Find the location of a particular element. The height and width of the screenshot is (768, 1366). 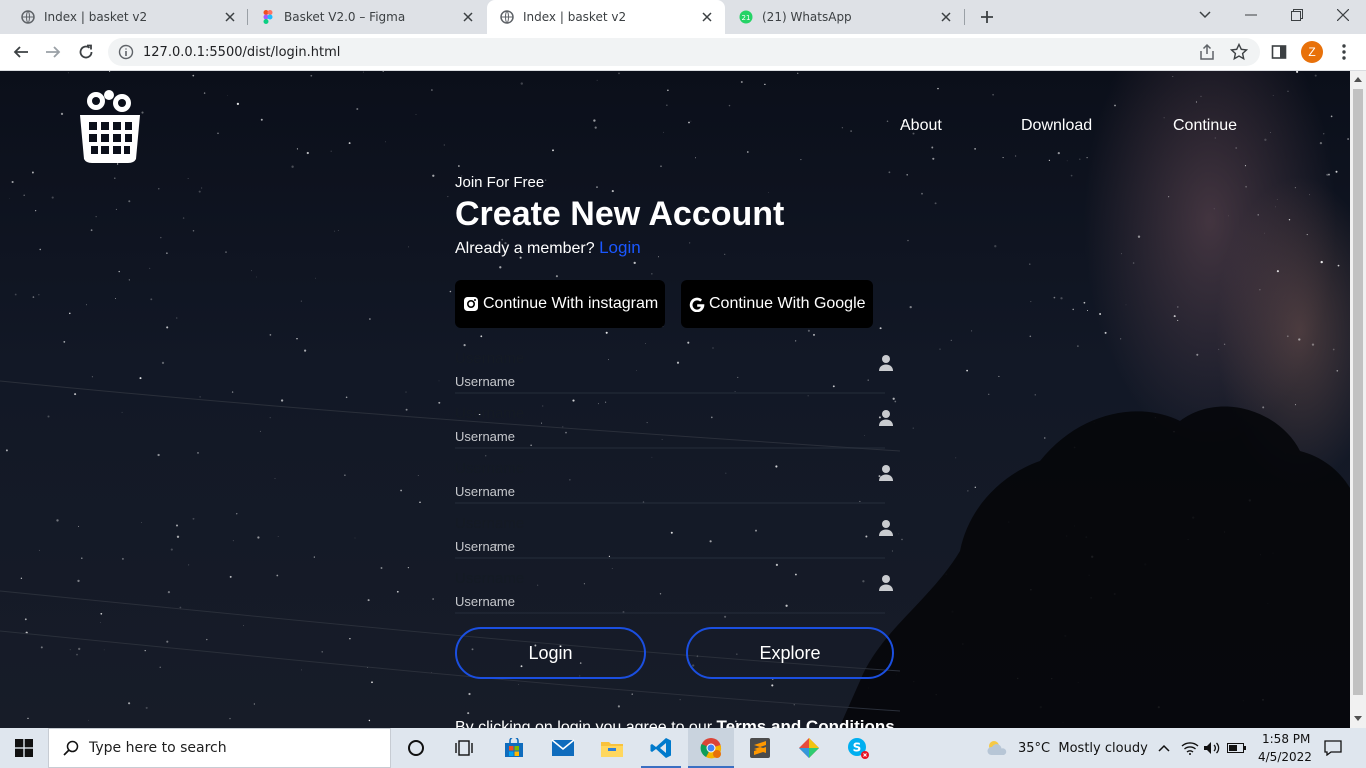

member-prompt: Already a member? is located at coordinates (525, 248).